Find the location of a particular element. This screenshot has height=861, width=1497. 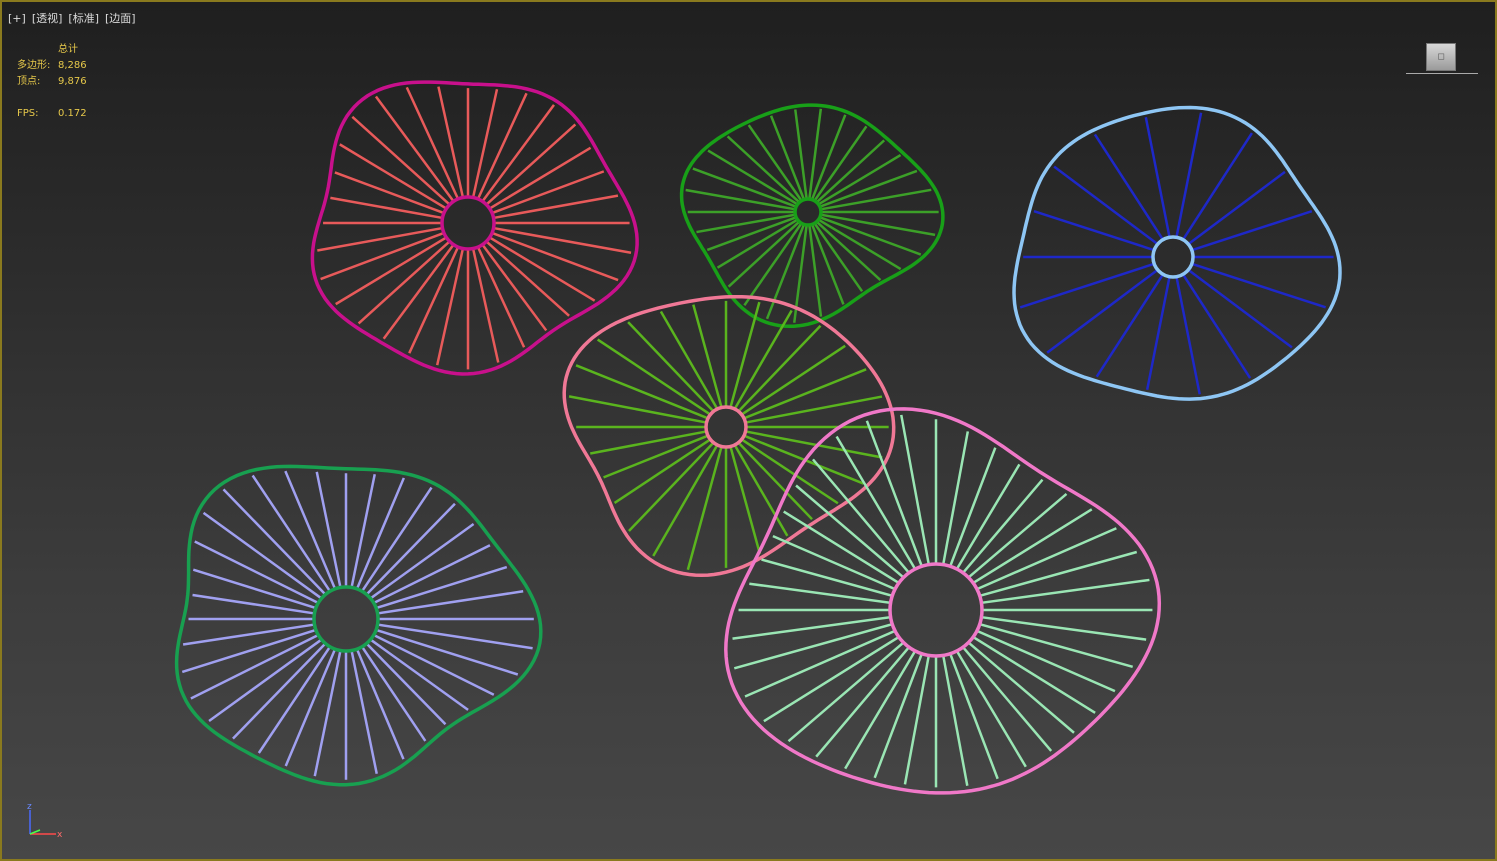

fps-value: 0.172 is located at coordinates (72, 113).